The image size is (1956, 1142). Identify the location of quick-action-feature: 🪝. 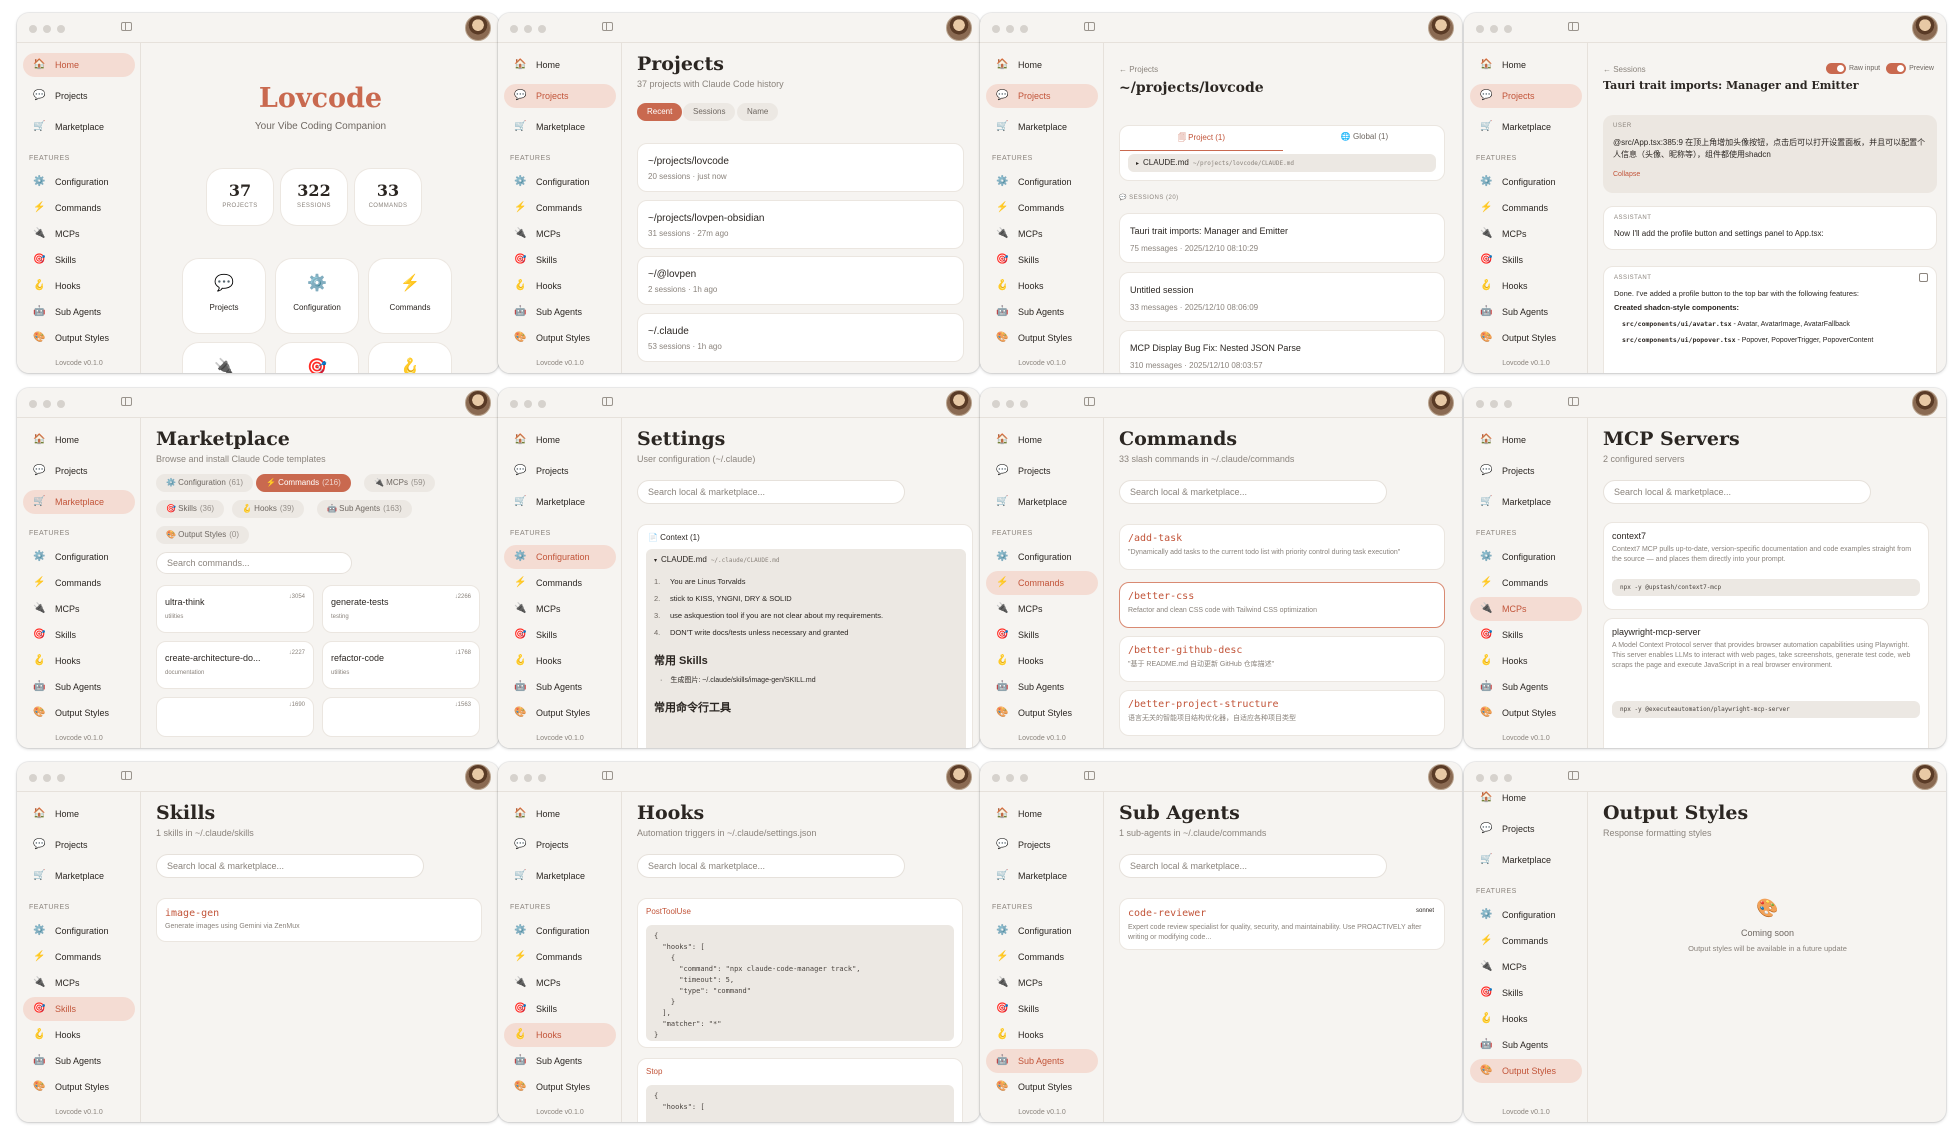
(410, 358).